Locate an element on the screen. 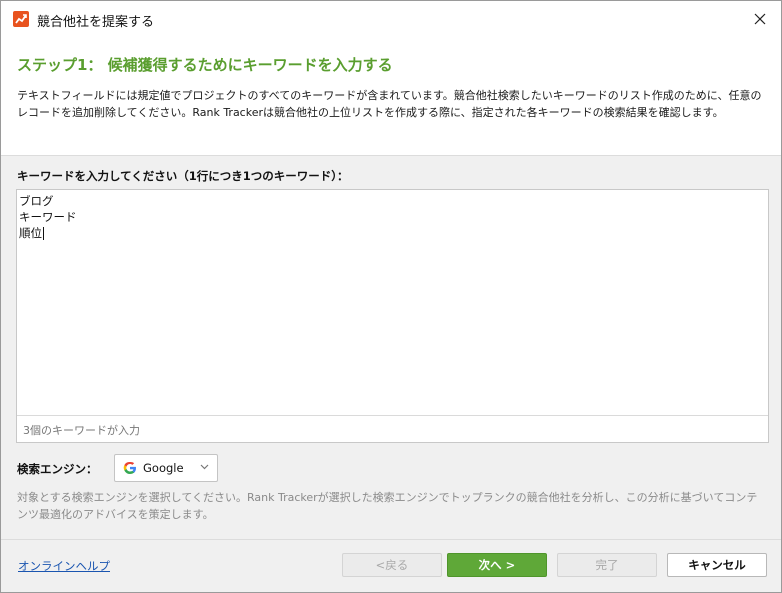 The width and height of the screenshot is (782, 593). step-title: ステップ1： 候補獲得するためにキーワードを入力する is located at coordinates (205, 65).